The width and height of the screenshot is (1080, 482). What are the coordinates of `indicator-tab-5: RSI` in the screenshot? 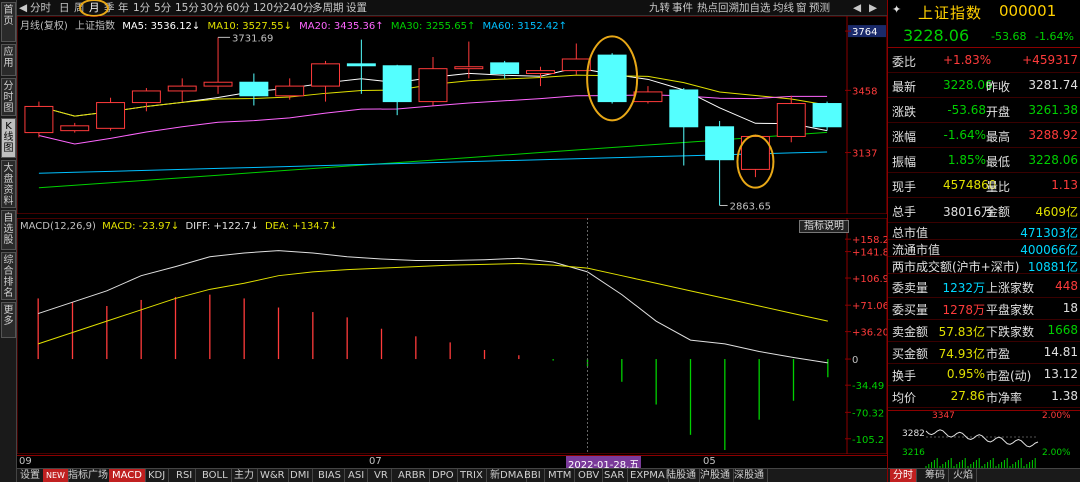 It's located at (185, 475).